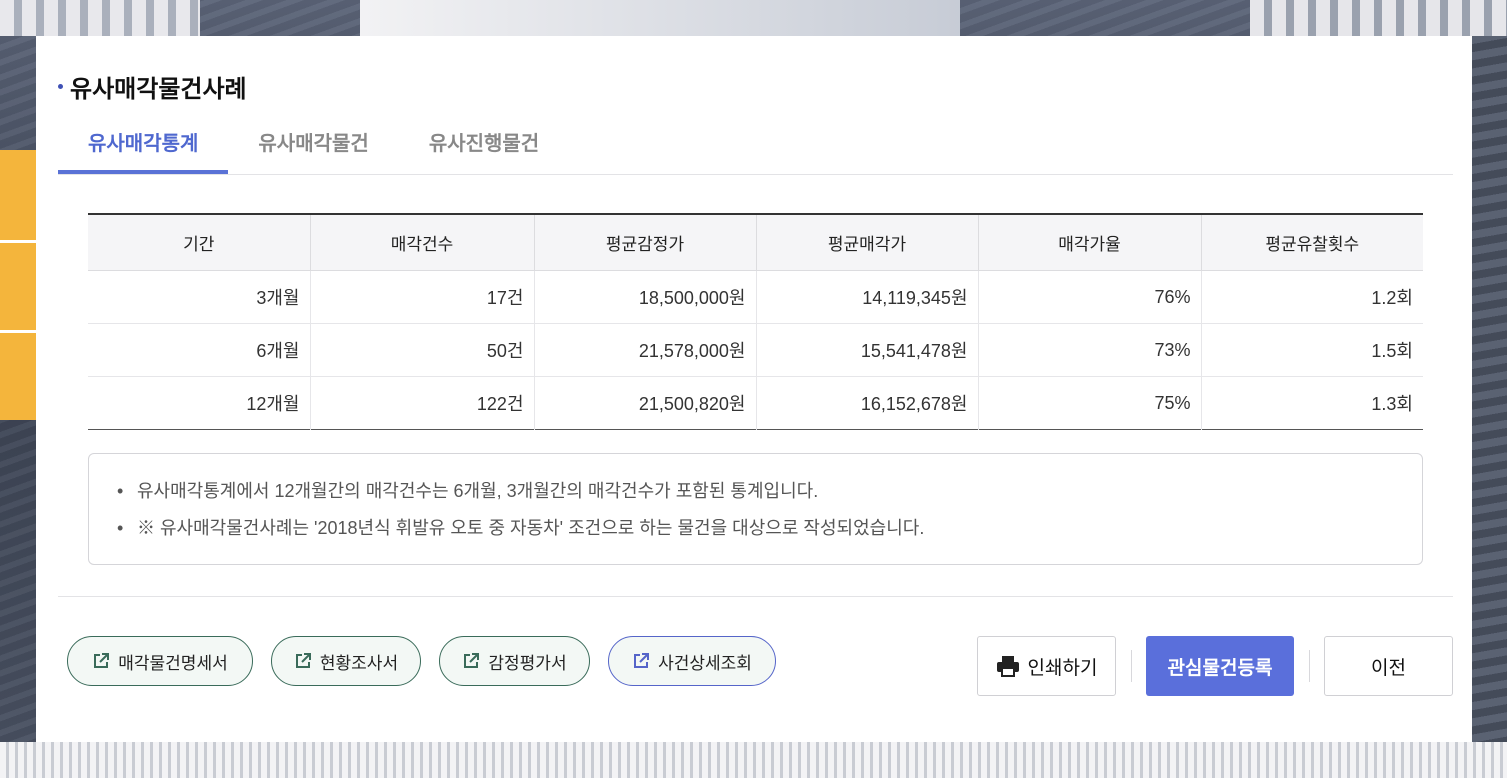 The width and height of the screenshot is (1507, 778). I want to click on cell-sale-count: 17건, so click(422, 297).